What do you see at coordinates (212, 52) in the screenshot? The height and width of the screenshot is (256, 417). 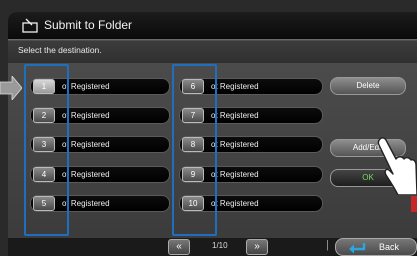 I see `instruction-bar: Select the destination.` at bounding box center [212, 52].